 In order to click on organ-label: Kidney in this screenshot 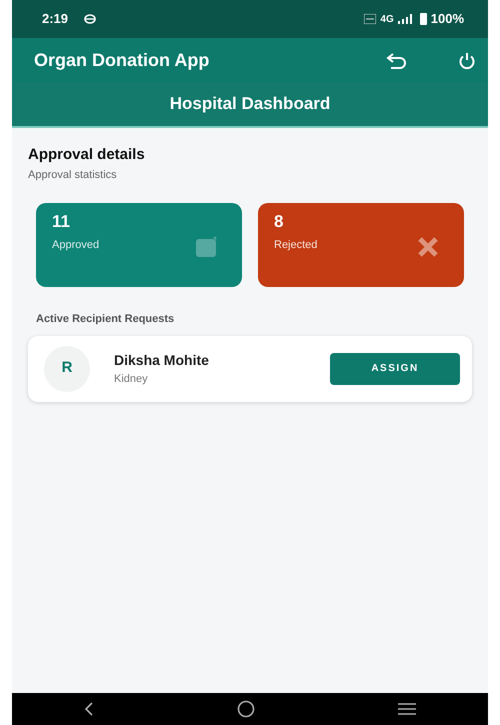, I will do `click(131, 379)`.